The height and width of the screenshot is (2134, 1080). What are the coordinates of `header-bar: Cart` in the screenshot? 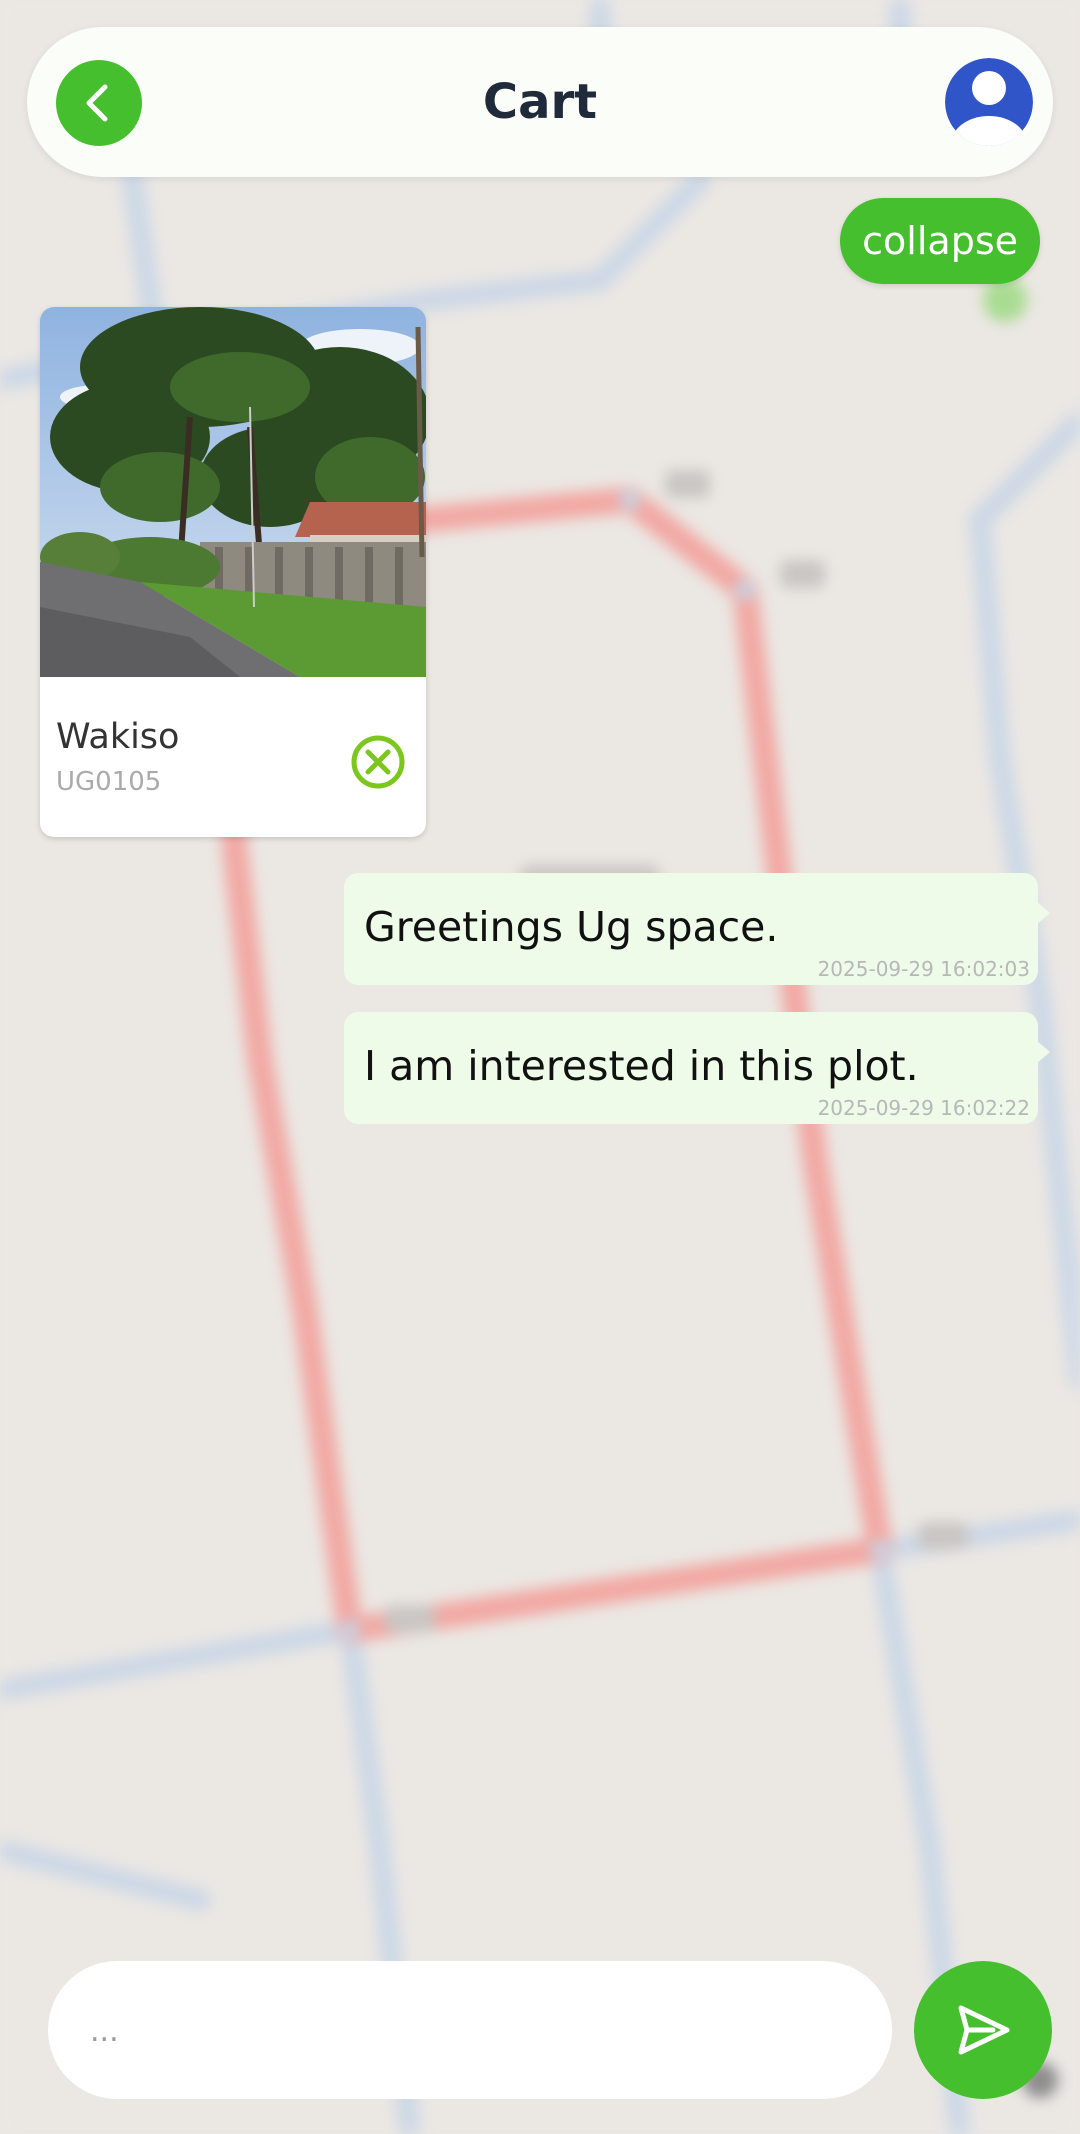 It's located at (540, 102).